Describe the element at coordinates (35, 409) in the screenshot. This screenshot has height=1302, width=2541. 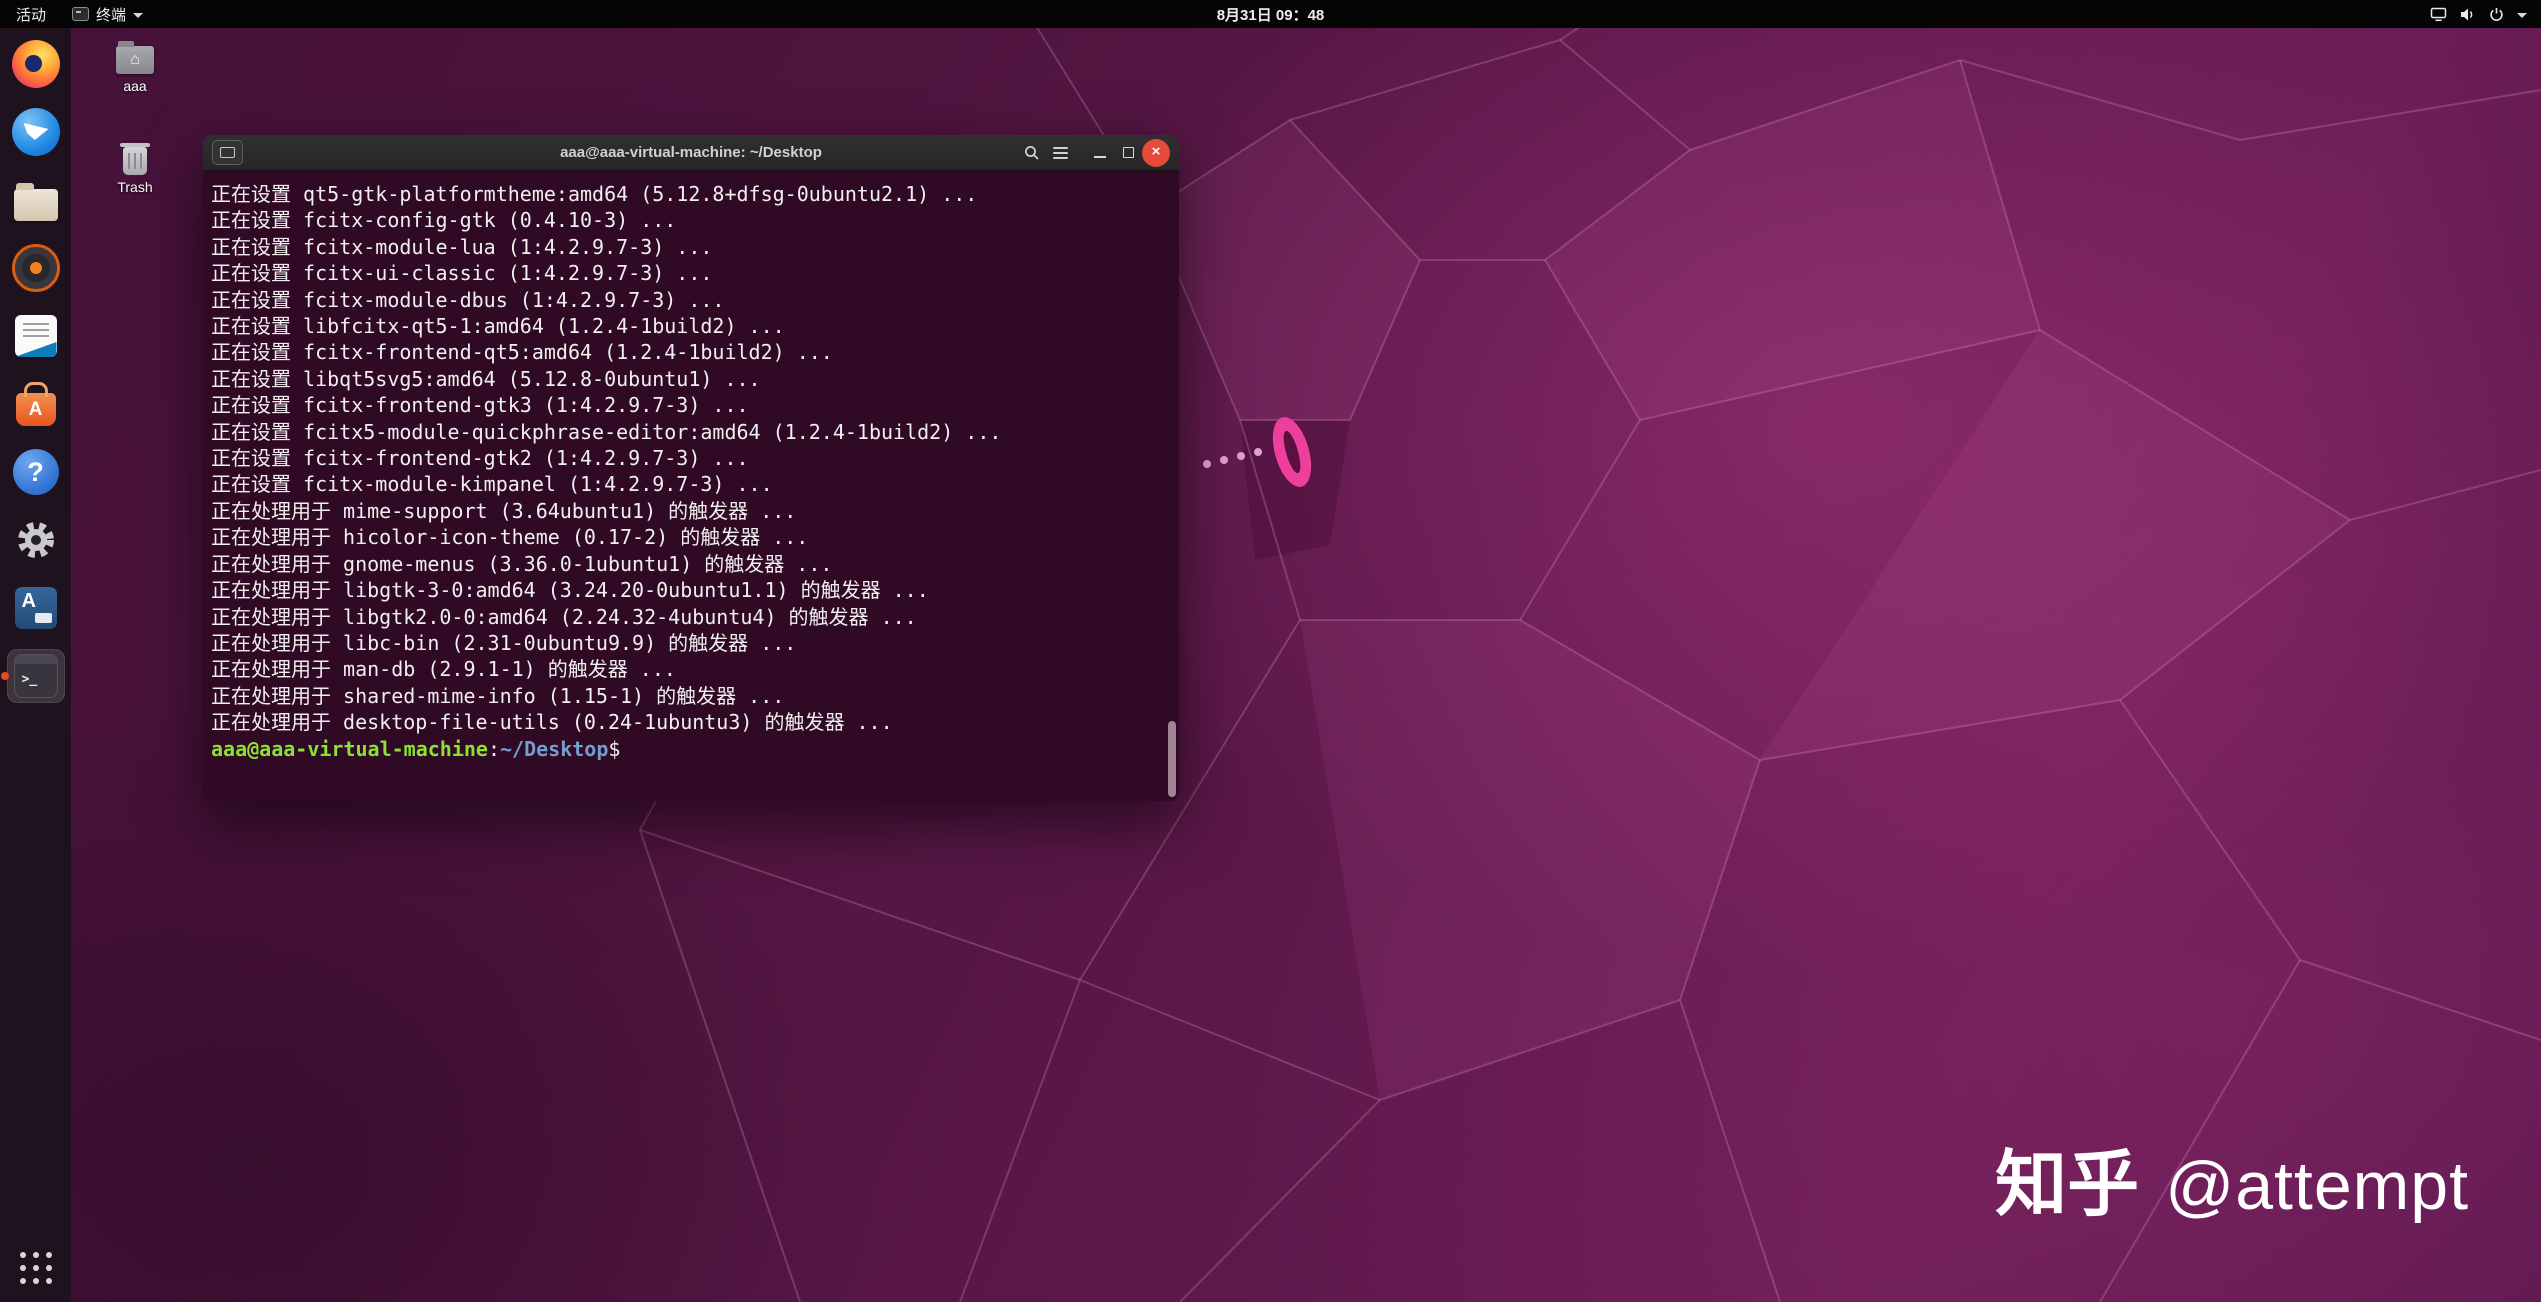
I see `ubuntu-software-icon` at that location.